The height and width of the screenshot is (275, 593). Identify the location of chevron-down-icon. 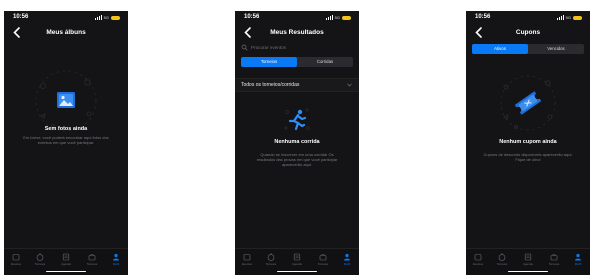
(349, 85).